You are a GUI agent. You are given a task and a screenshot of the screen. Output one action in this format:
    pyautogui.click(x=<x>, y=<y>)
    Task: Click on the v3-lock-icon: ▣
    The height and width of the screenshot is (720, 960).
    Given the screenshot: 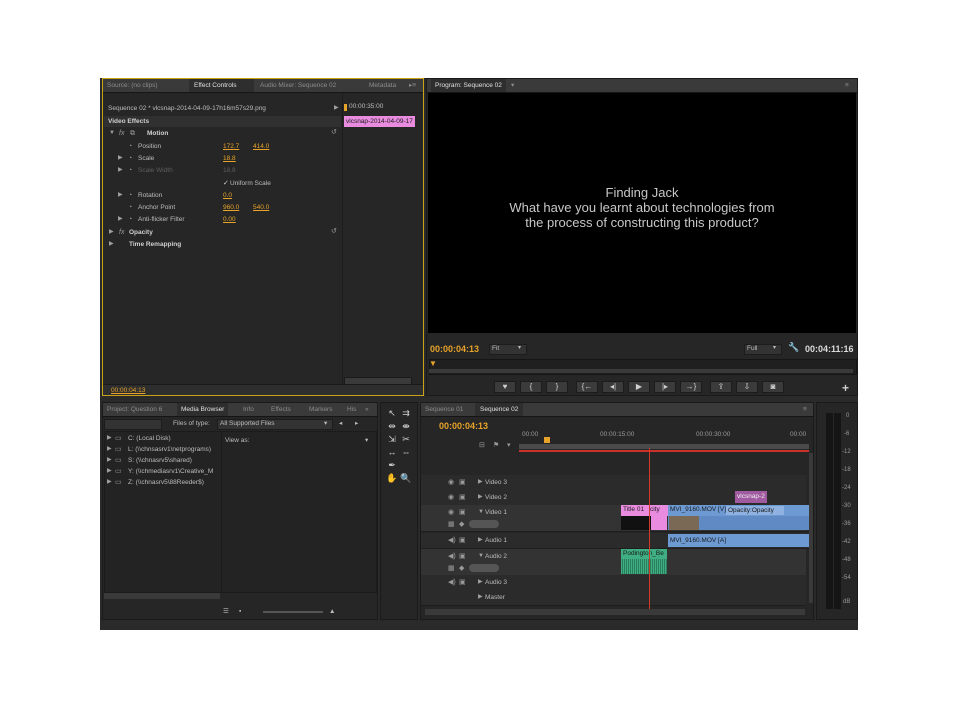 What is the action you would take?
    pyautogui.click(x=462, y=482)
    